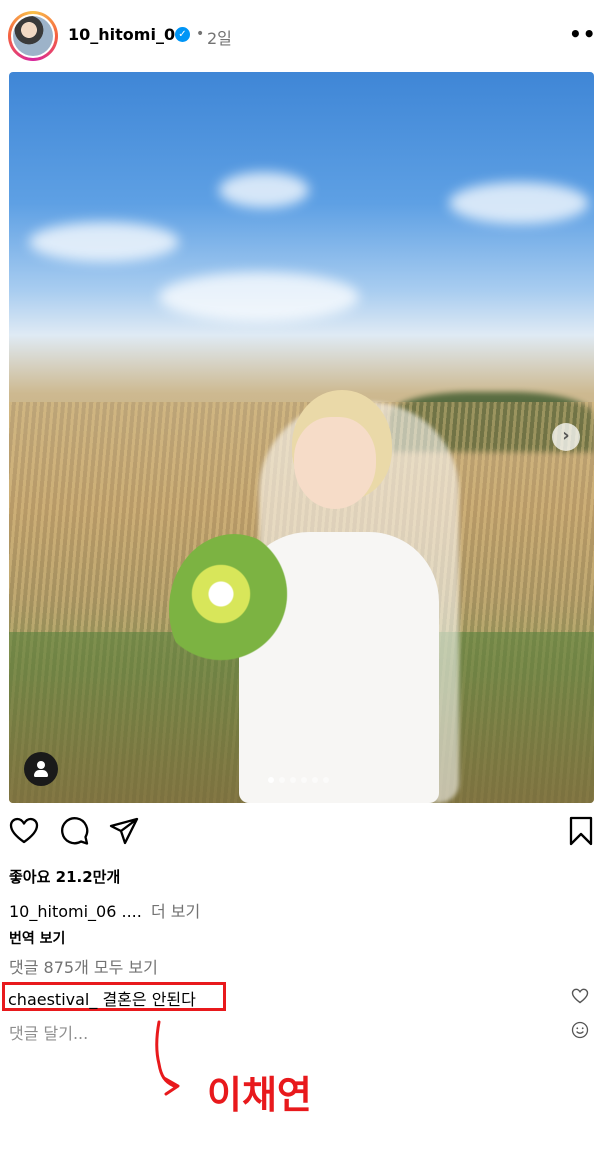 The image size is (599, 1152). Describe the element at coordinates (30, 877) in the screenshot. I see `likes-label: 좋아요` at that location.